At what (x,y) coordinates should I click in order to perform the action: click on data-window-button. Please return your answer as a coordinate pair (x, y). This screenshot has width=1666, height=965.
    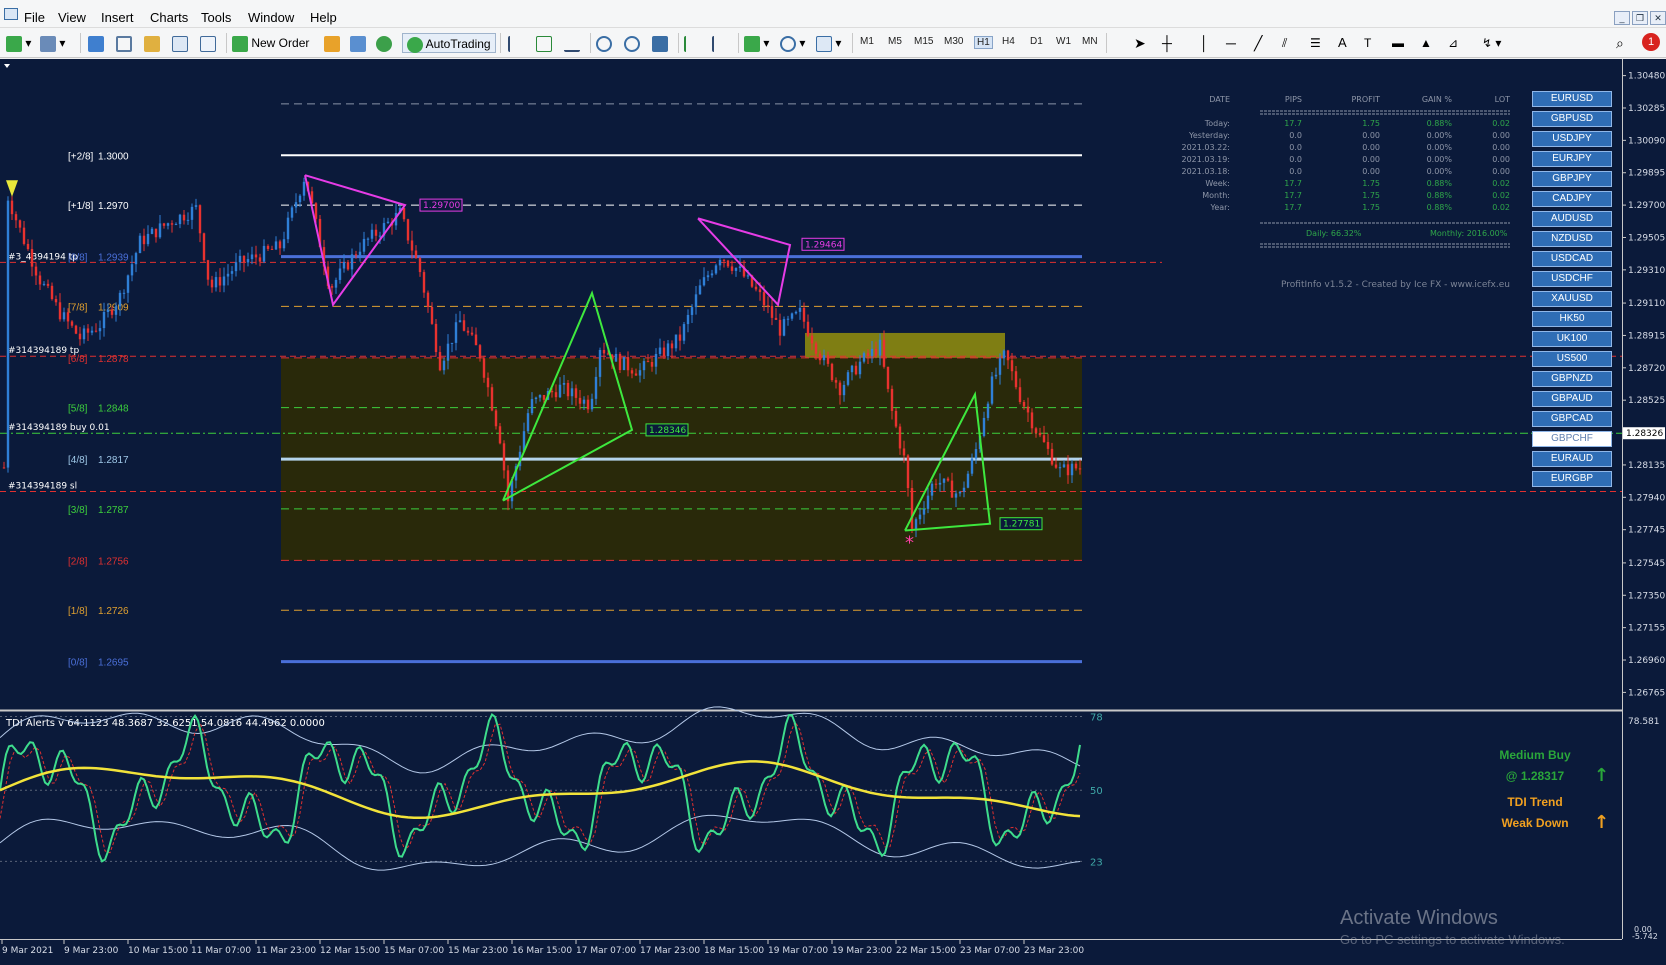
    Looking at the image, I should click on (124, 43).